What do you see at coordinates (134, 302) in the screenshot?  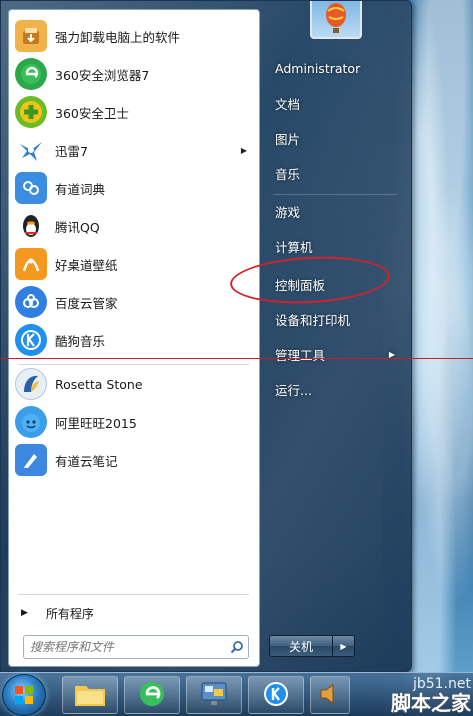 I see `program-baidu-cloud: 百度云管家` at bounding box center [134, 302].